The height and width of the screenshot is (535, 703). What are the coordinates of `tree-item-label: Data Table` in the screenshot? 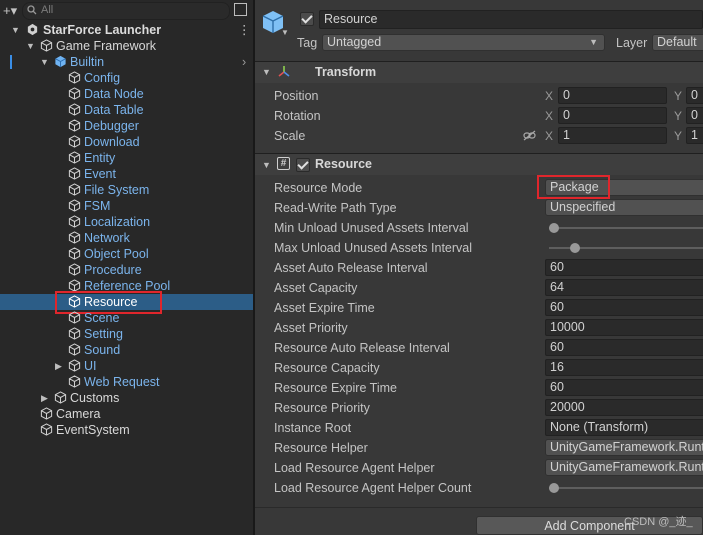 It's located at (114, 110).